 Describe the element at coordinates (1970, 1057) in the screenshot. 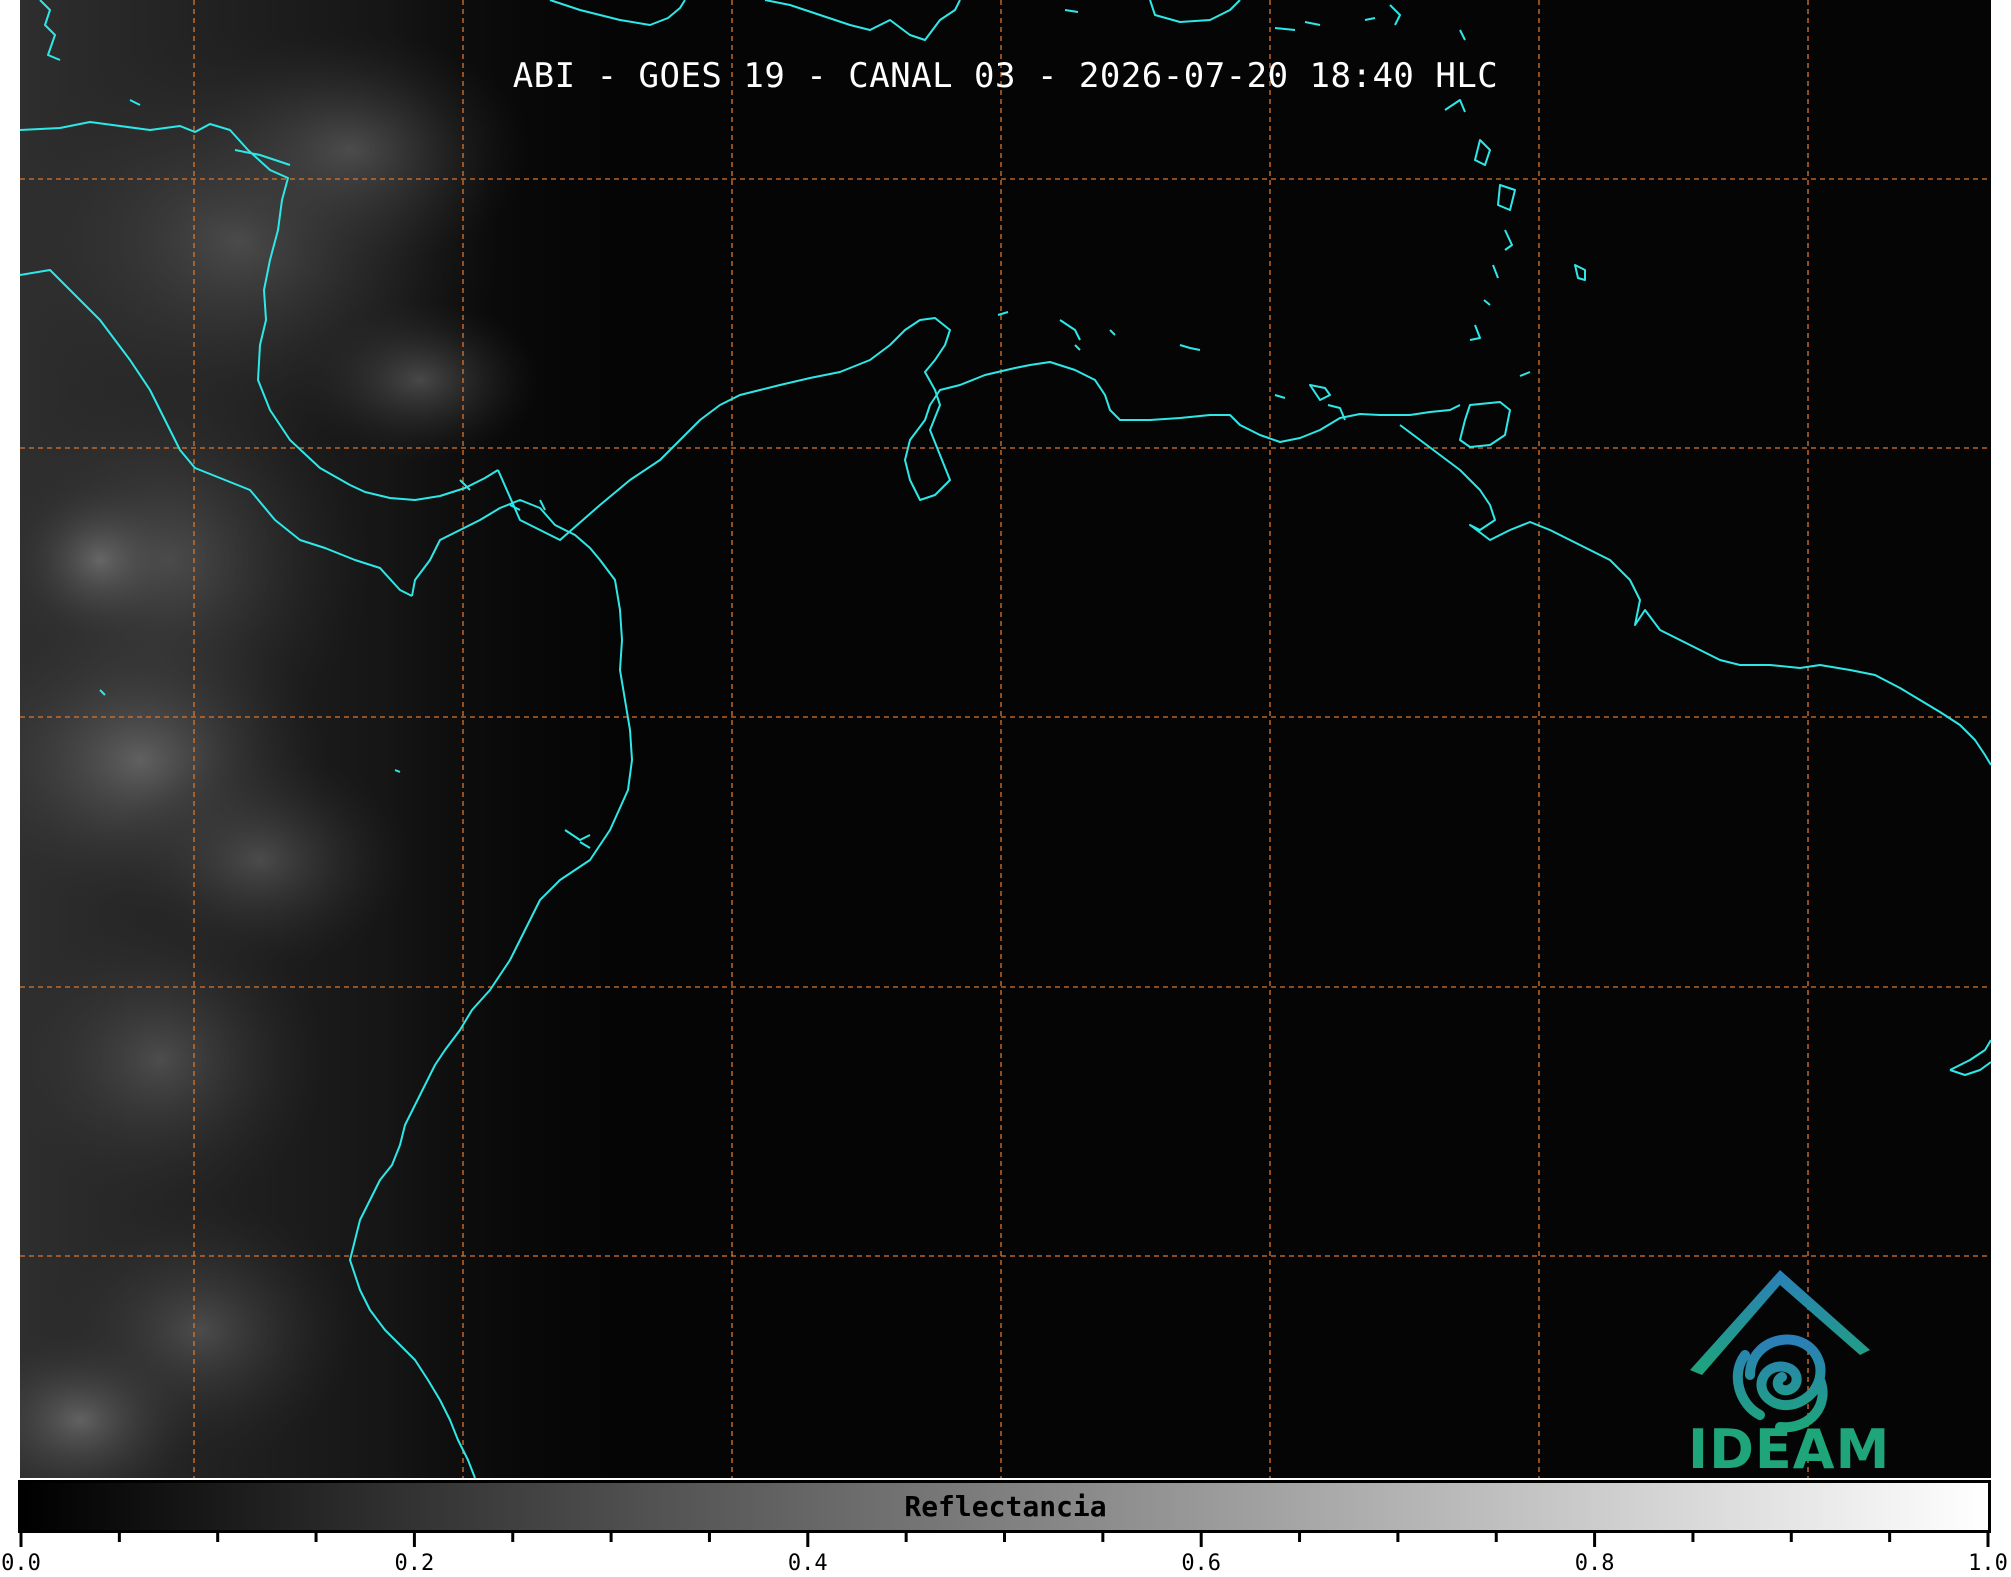

I see `coastline-guyana` at that location.